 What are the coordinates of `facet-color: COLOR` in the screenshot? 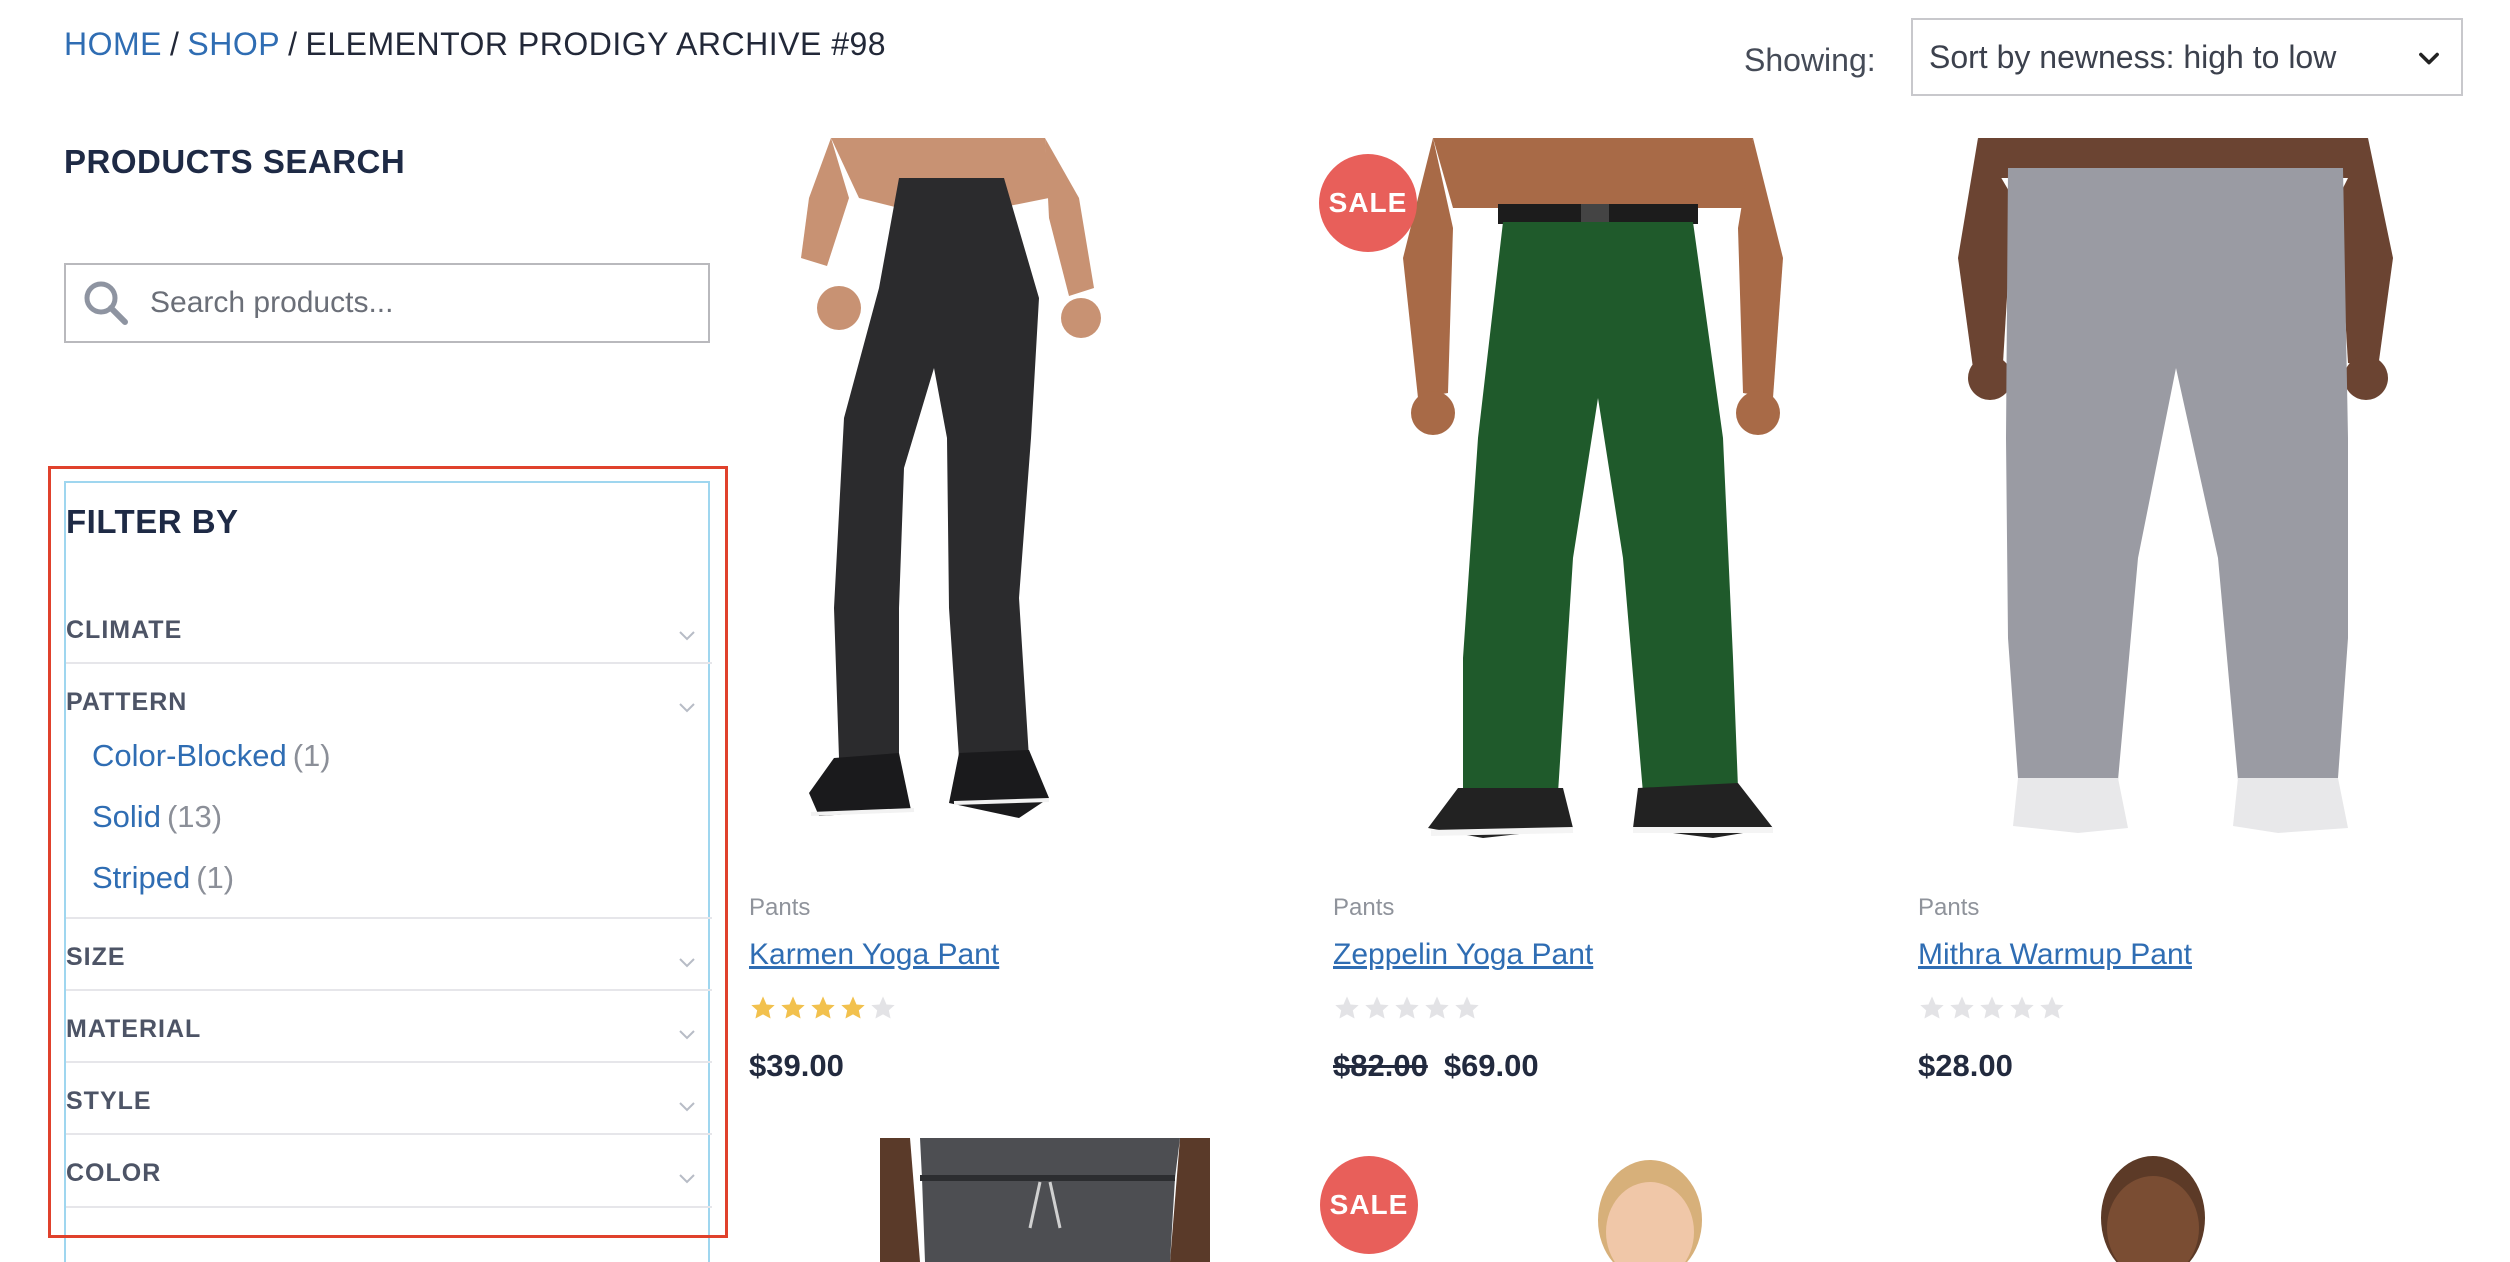 It's located at (389, 1171).